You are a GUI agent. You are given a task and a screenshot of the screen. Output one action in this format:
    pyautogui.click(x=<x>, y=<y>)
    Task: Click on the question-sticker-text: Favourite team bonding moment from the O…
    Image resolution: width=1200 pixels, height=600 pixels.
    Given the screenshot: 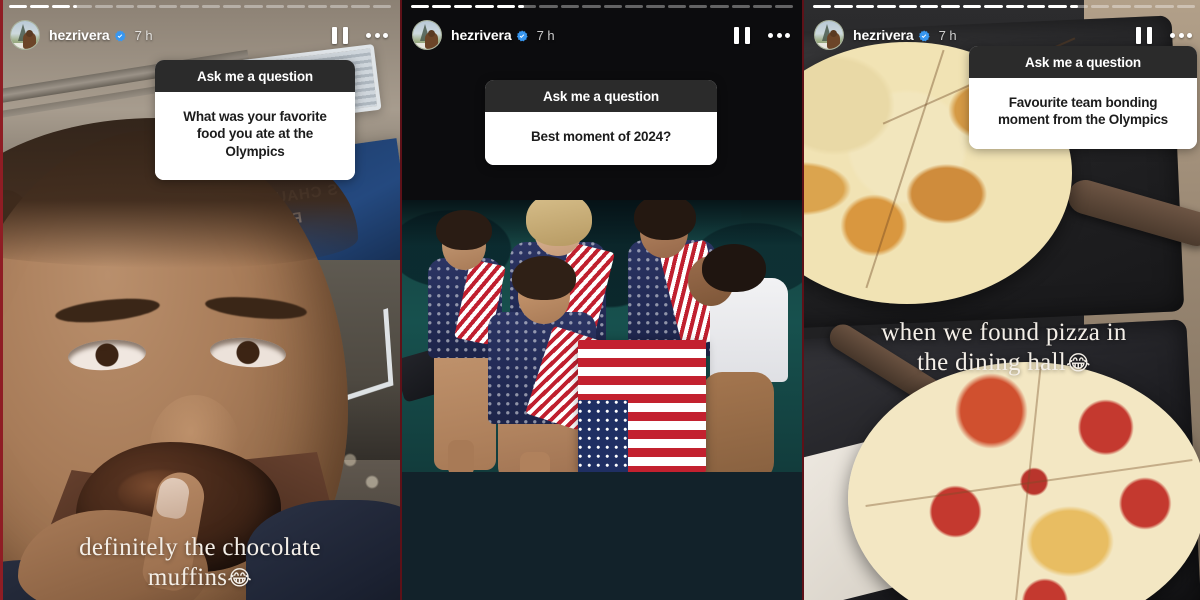 What is the action you would take?
    pyautogui.click(x=1083, y=113)
    